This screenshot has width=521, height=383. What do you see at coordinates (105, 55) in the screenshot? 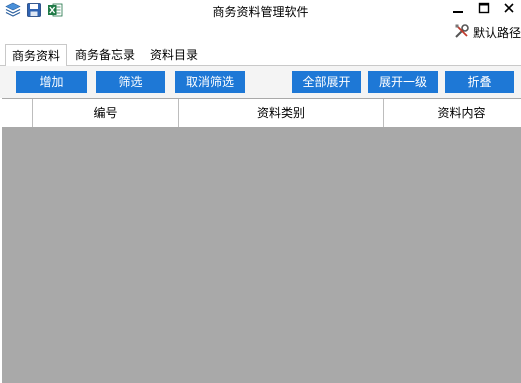
I see `tab-business-memo: 商务备忘录` at bounding box center [105, 55].